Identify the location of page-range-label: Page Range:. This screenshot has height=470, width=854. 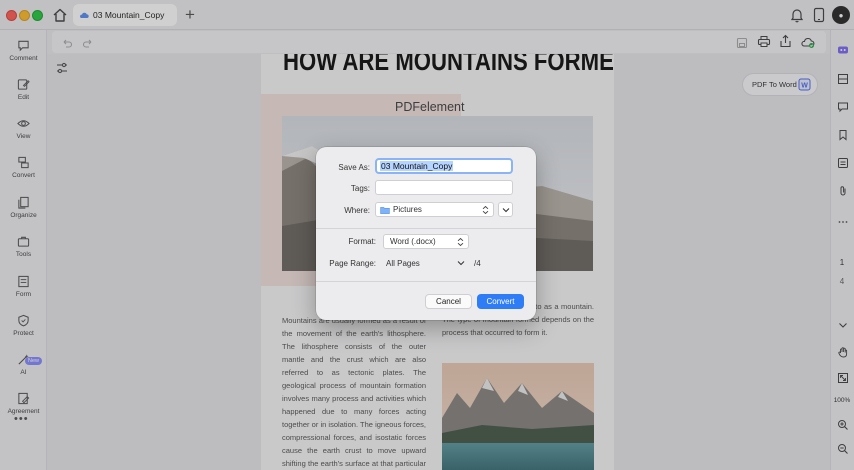
(352, 263).